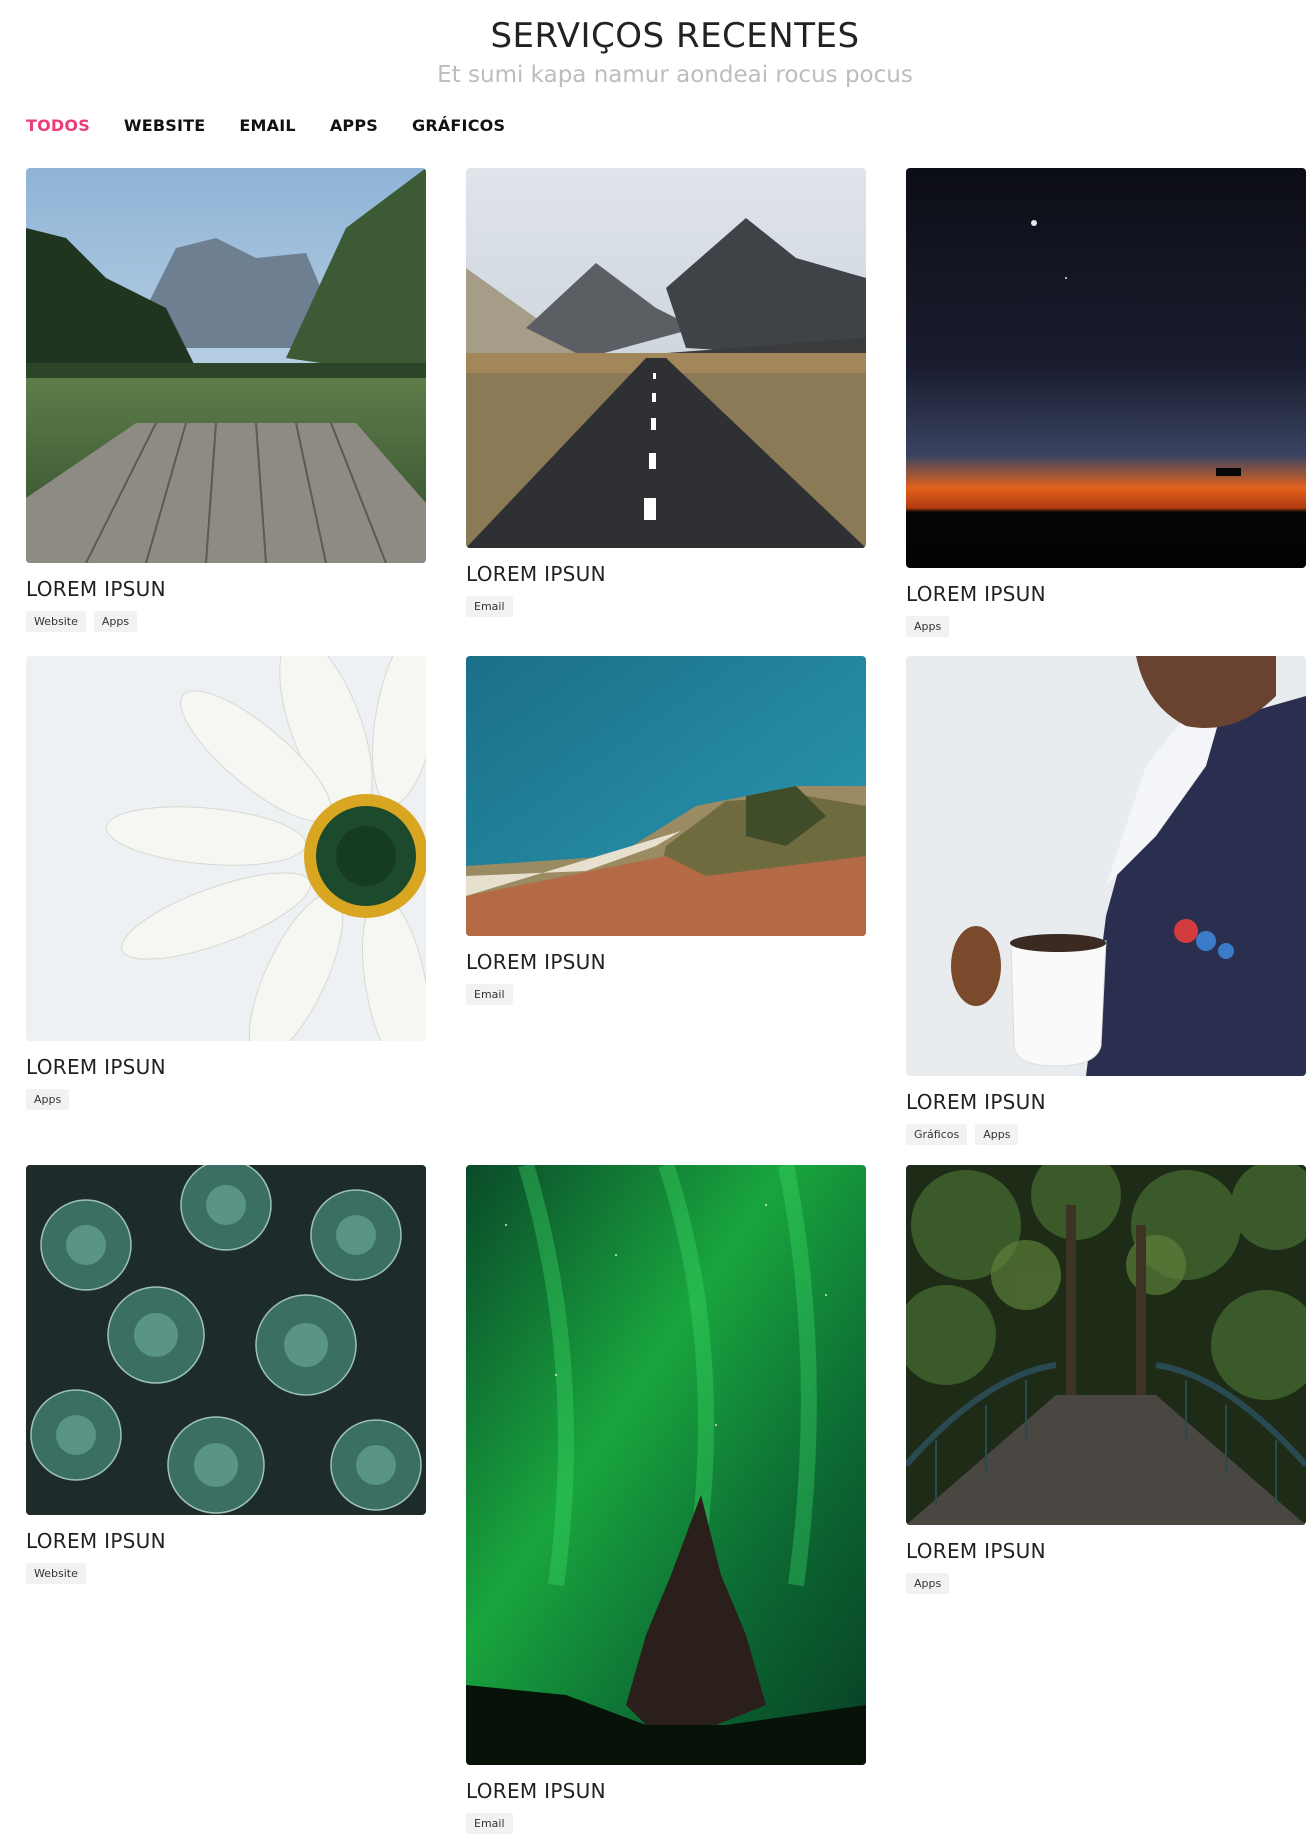 This screenshot has height=1841, width=1313. I want to click on daisy-flower-image, so click(226, 848).